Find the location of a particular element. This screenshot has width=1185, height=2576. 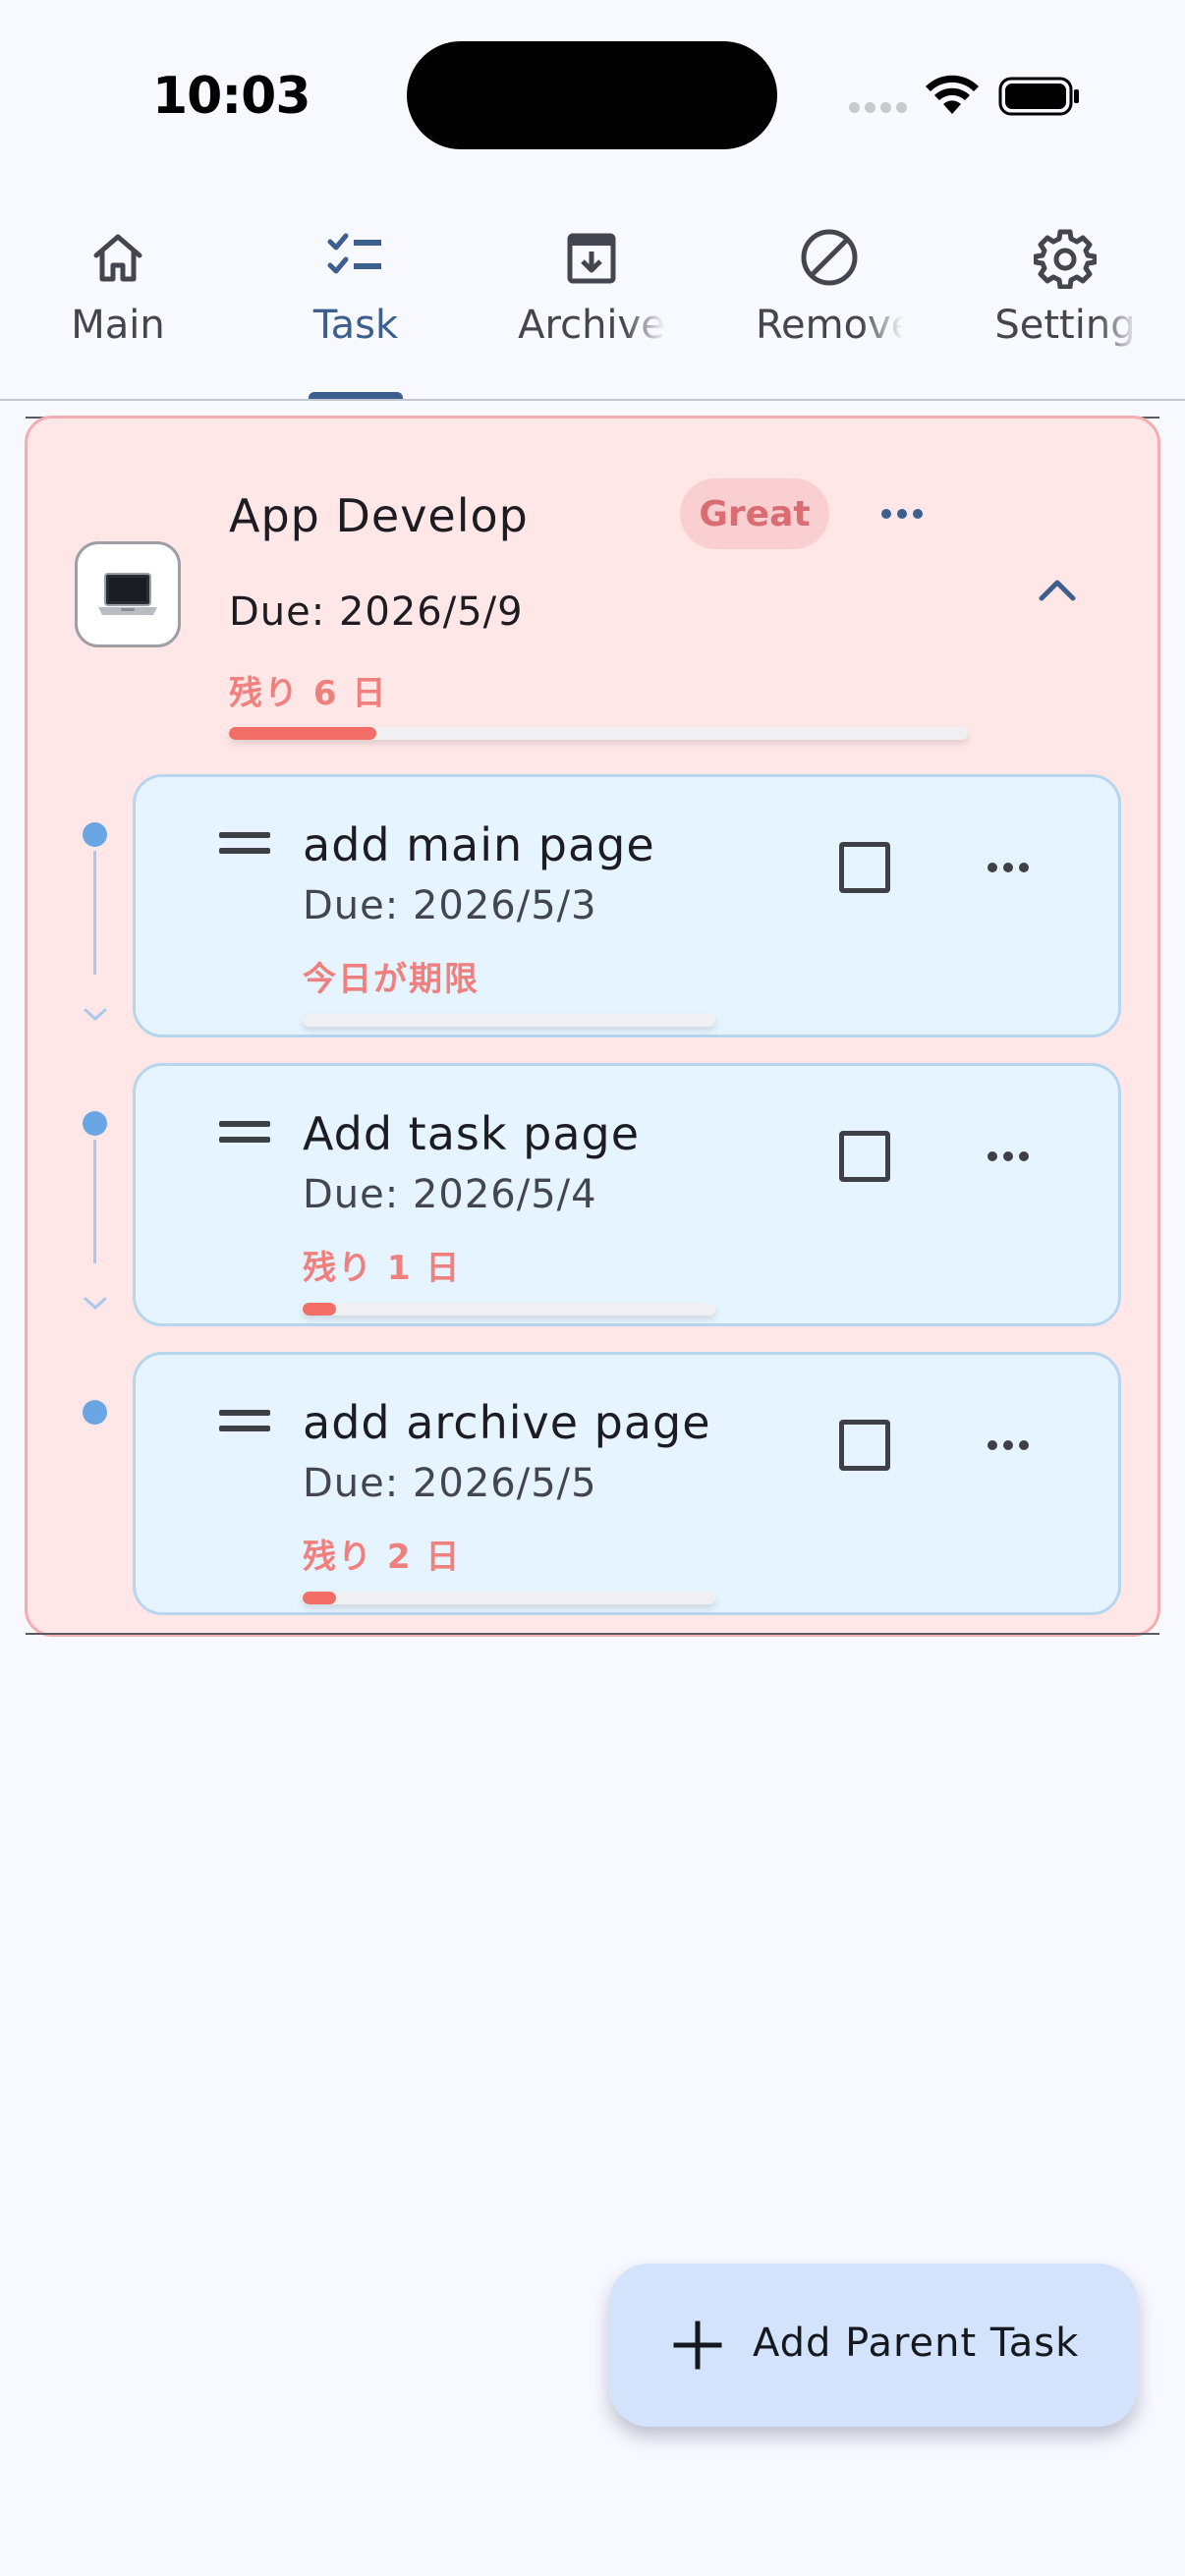

tab-divider is located at coordinates (592, 400).